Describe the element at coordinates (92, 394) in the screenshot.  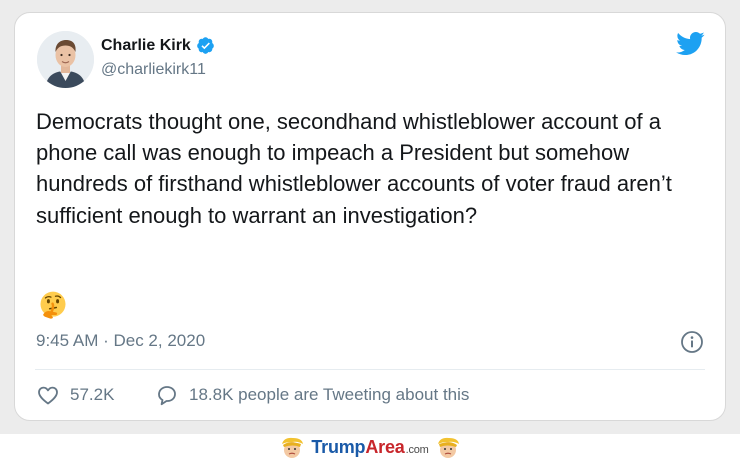
I see `like-count: 57.2K` at that location.